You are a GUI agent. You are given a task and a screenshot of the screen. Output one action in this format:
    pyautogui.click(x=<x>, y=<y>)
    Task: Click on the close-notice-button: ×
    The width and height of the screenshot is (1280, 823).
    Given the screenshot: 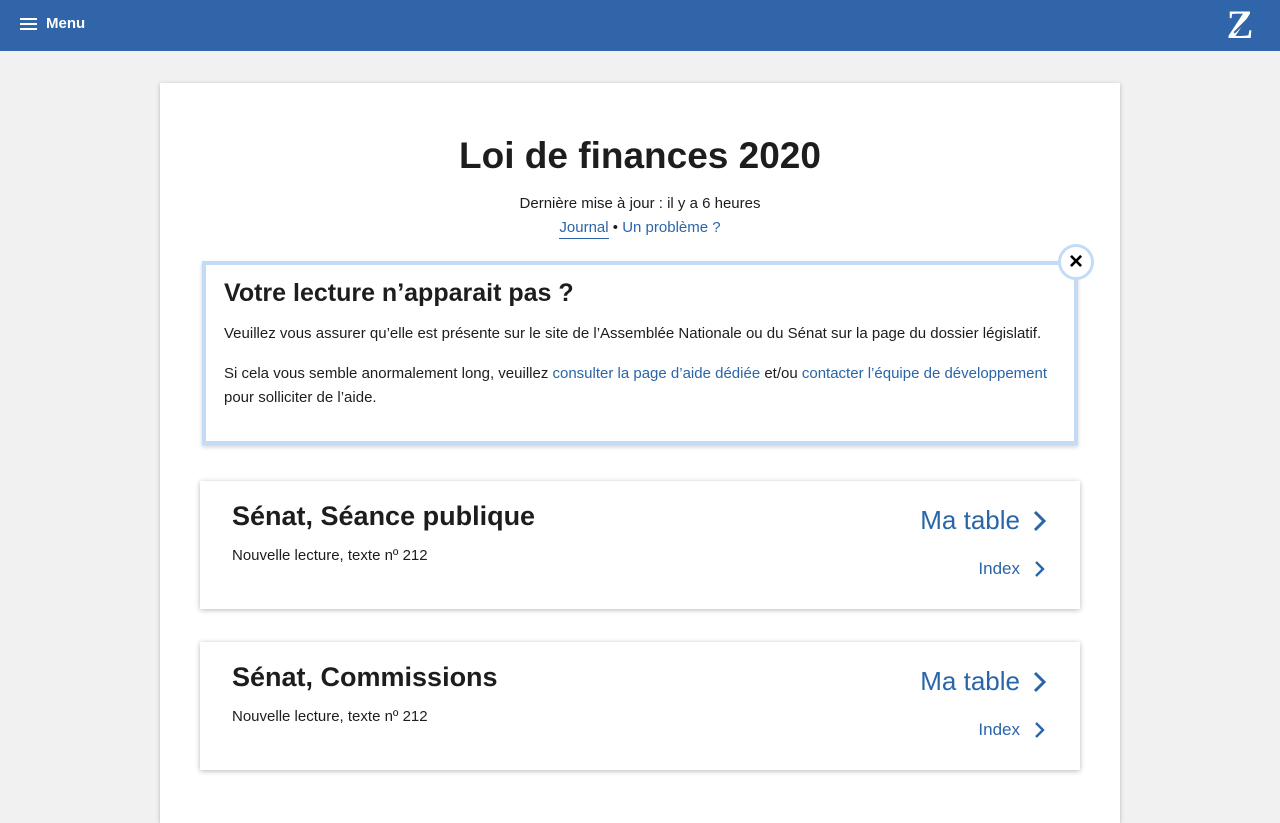 What is the action you would take?
    pyautogui.click(x=1076, y=262)
    